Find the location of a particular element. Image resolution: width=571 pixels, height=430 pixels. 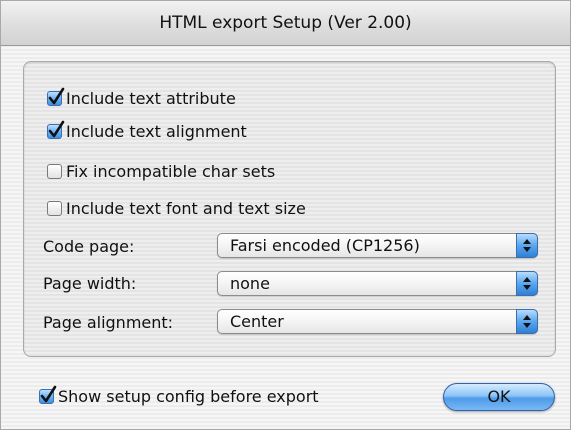

include-text-attribute-checkbox is located at coordinates (56, 96).